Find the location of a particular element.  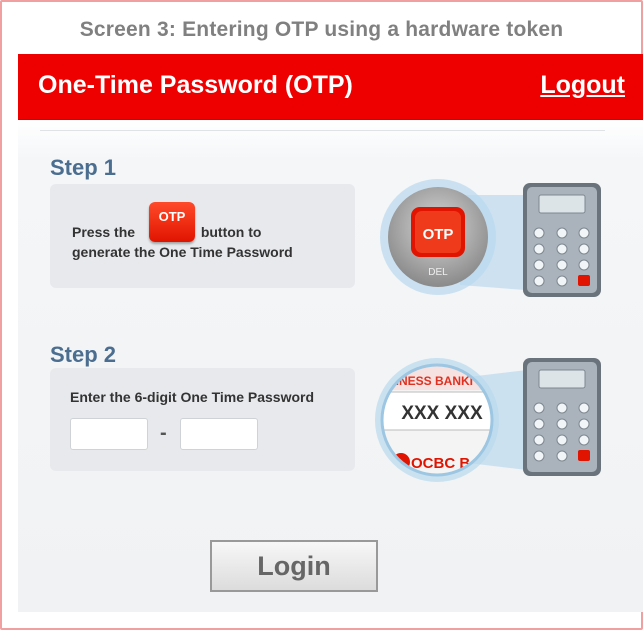

otp-second-half-input is located at coordinates (219, 434).